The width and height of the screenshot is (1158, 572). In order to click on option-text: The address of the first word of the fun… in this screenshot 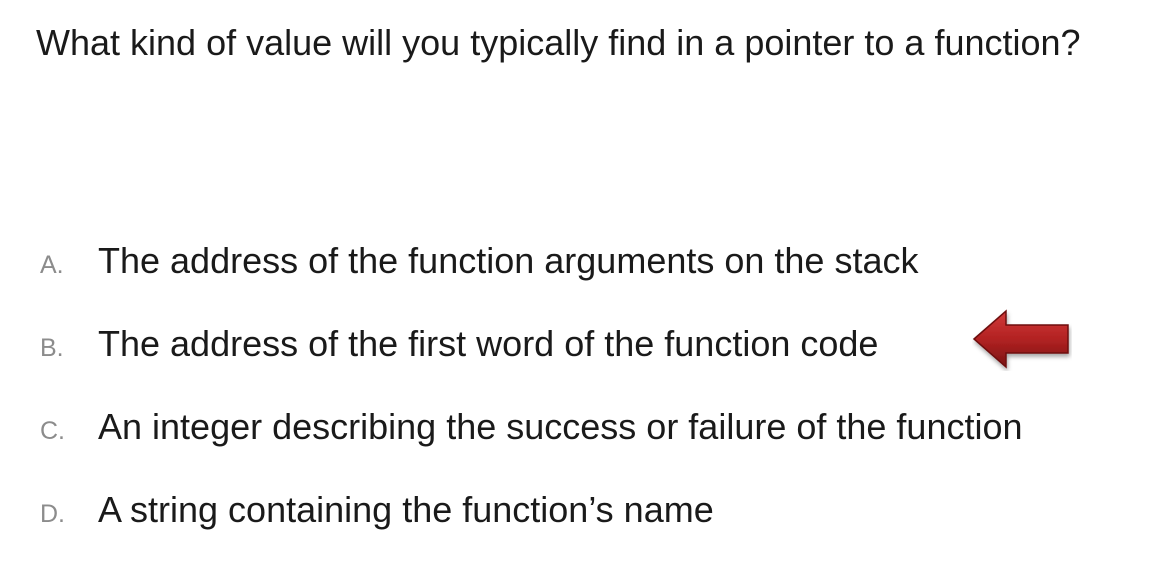, I will do `click(488, 343)`.